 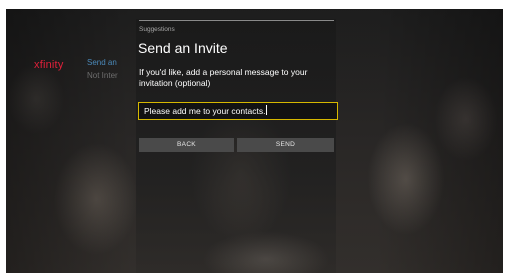 What do you see at coordinates (267, 110) in the screenshot?
I see `text-caret` at bounding box center [267, 110].